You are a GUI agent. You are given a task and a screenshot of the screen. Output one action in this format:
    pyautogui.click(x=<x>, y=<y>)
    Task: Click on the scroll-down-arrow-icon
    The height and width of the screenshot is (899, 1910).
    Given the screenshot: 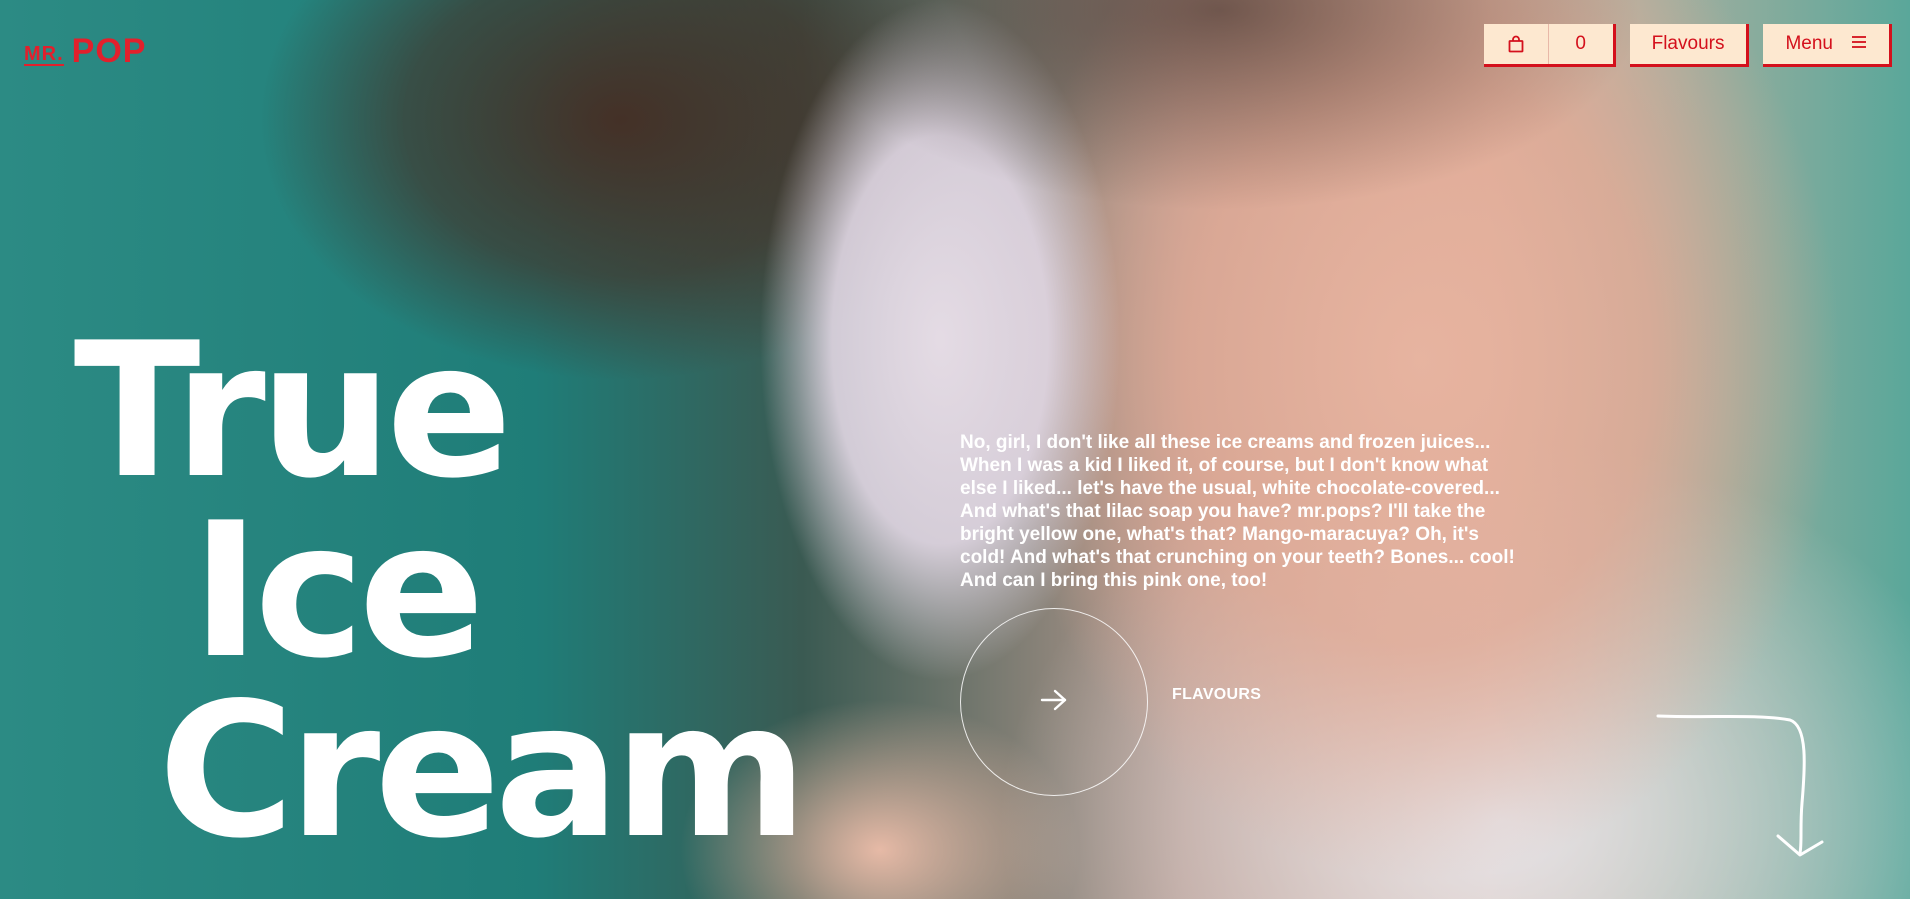 What is the action you would take?
    pyautogui.click(x=1740, y=790)
    